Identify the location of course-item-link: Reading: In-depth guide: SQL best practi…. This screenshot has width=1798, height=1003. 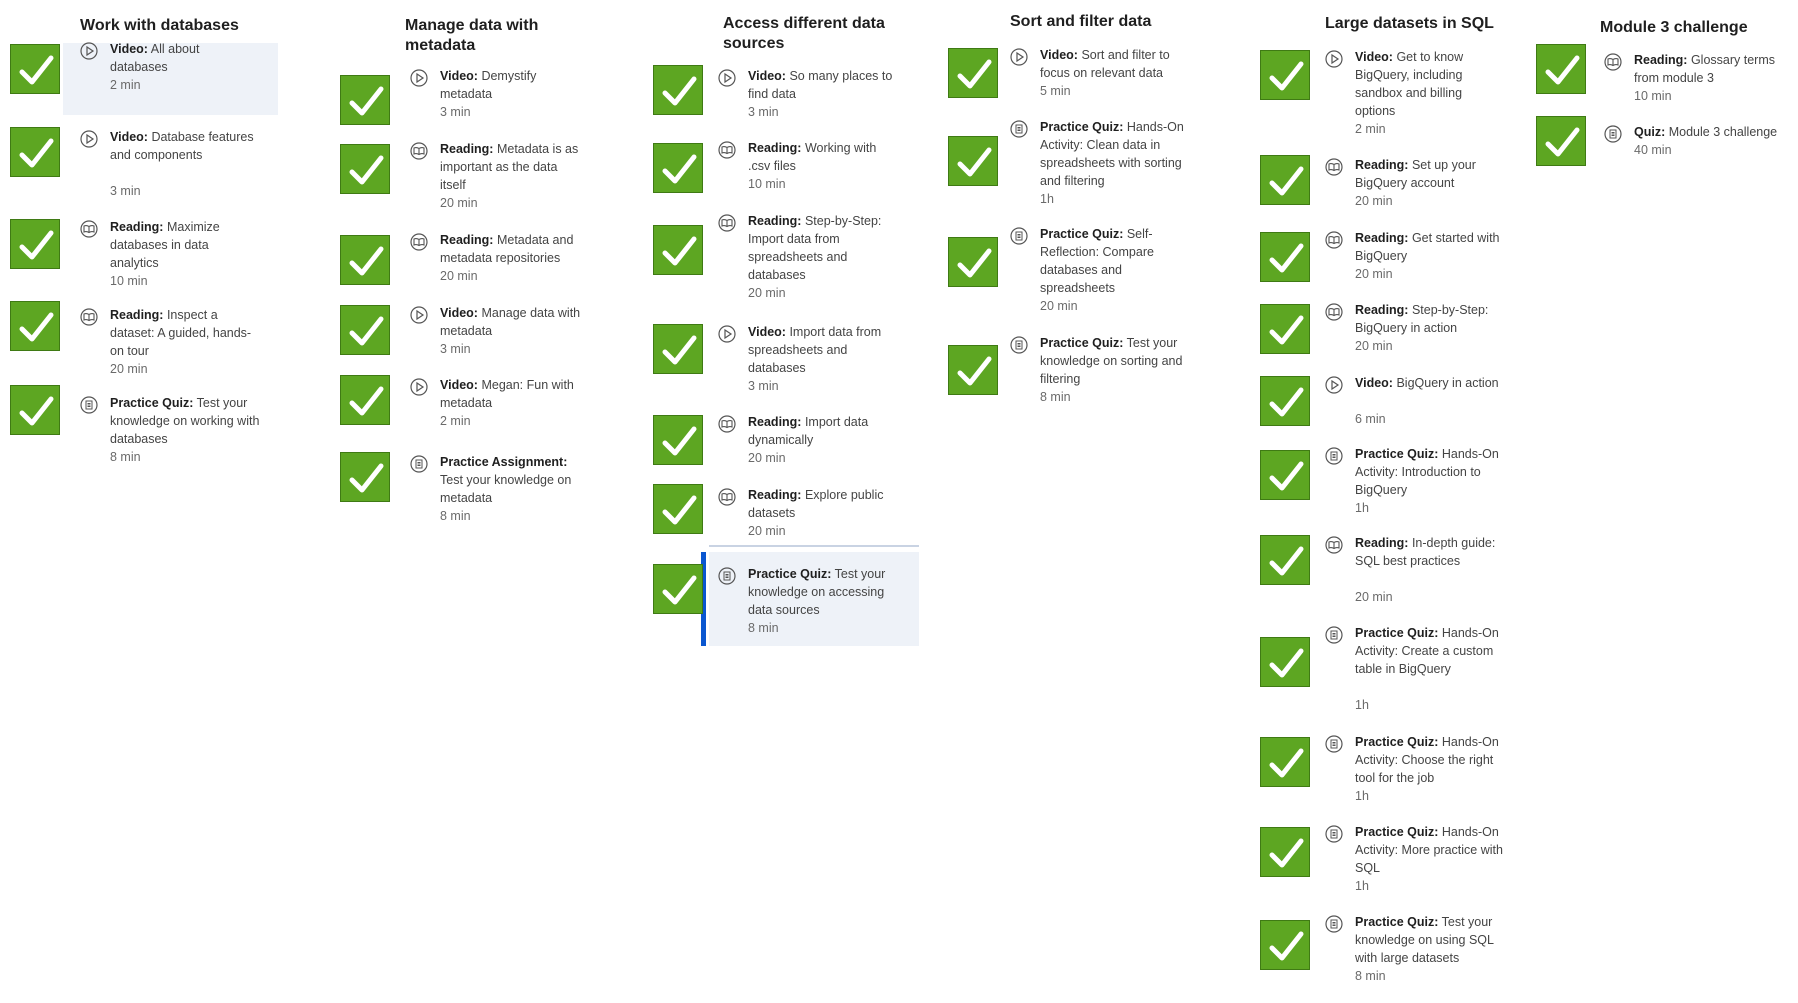
(1430, 552).